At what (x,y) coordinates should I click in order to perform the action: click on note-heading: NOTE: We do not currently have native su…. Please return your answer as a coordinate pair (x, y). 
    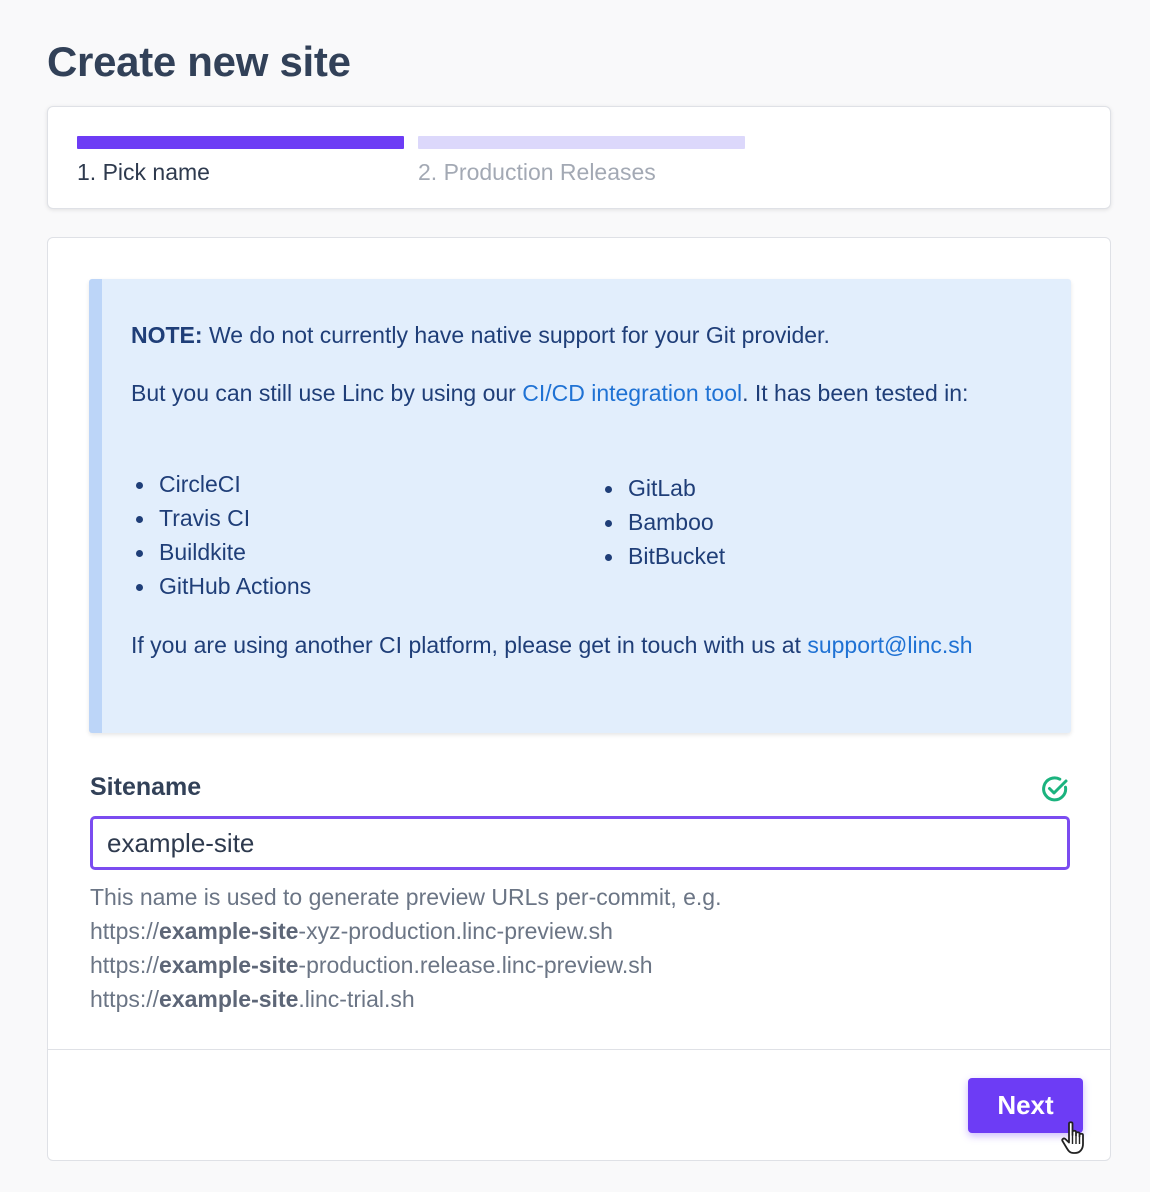
    Looking at the image, I should click on (591, 335).